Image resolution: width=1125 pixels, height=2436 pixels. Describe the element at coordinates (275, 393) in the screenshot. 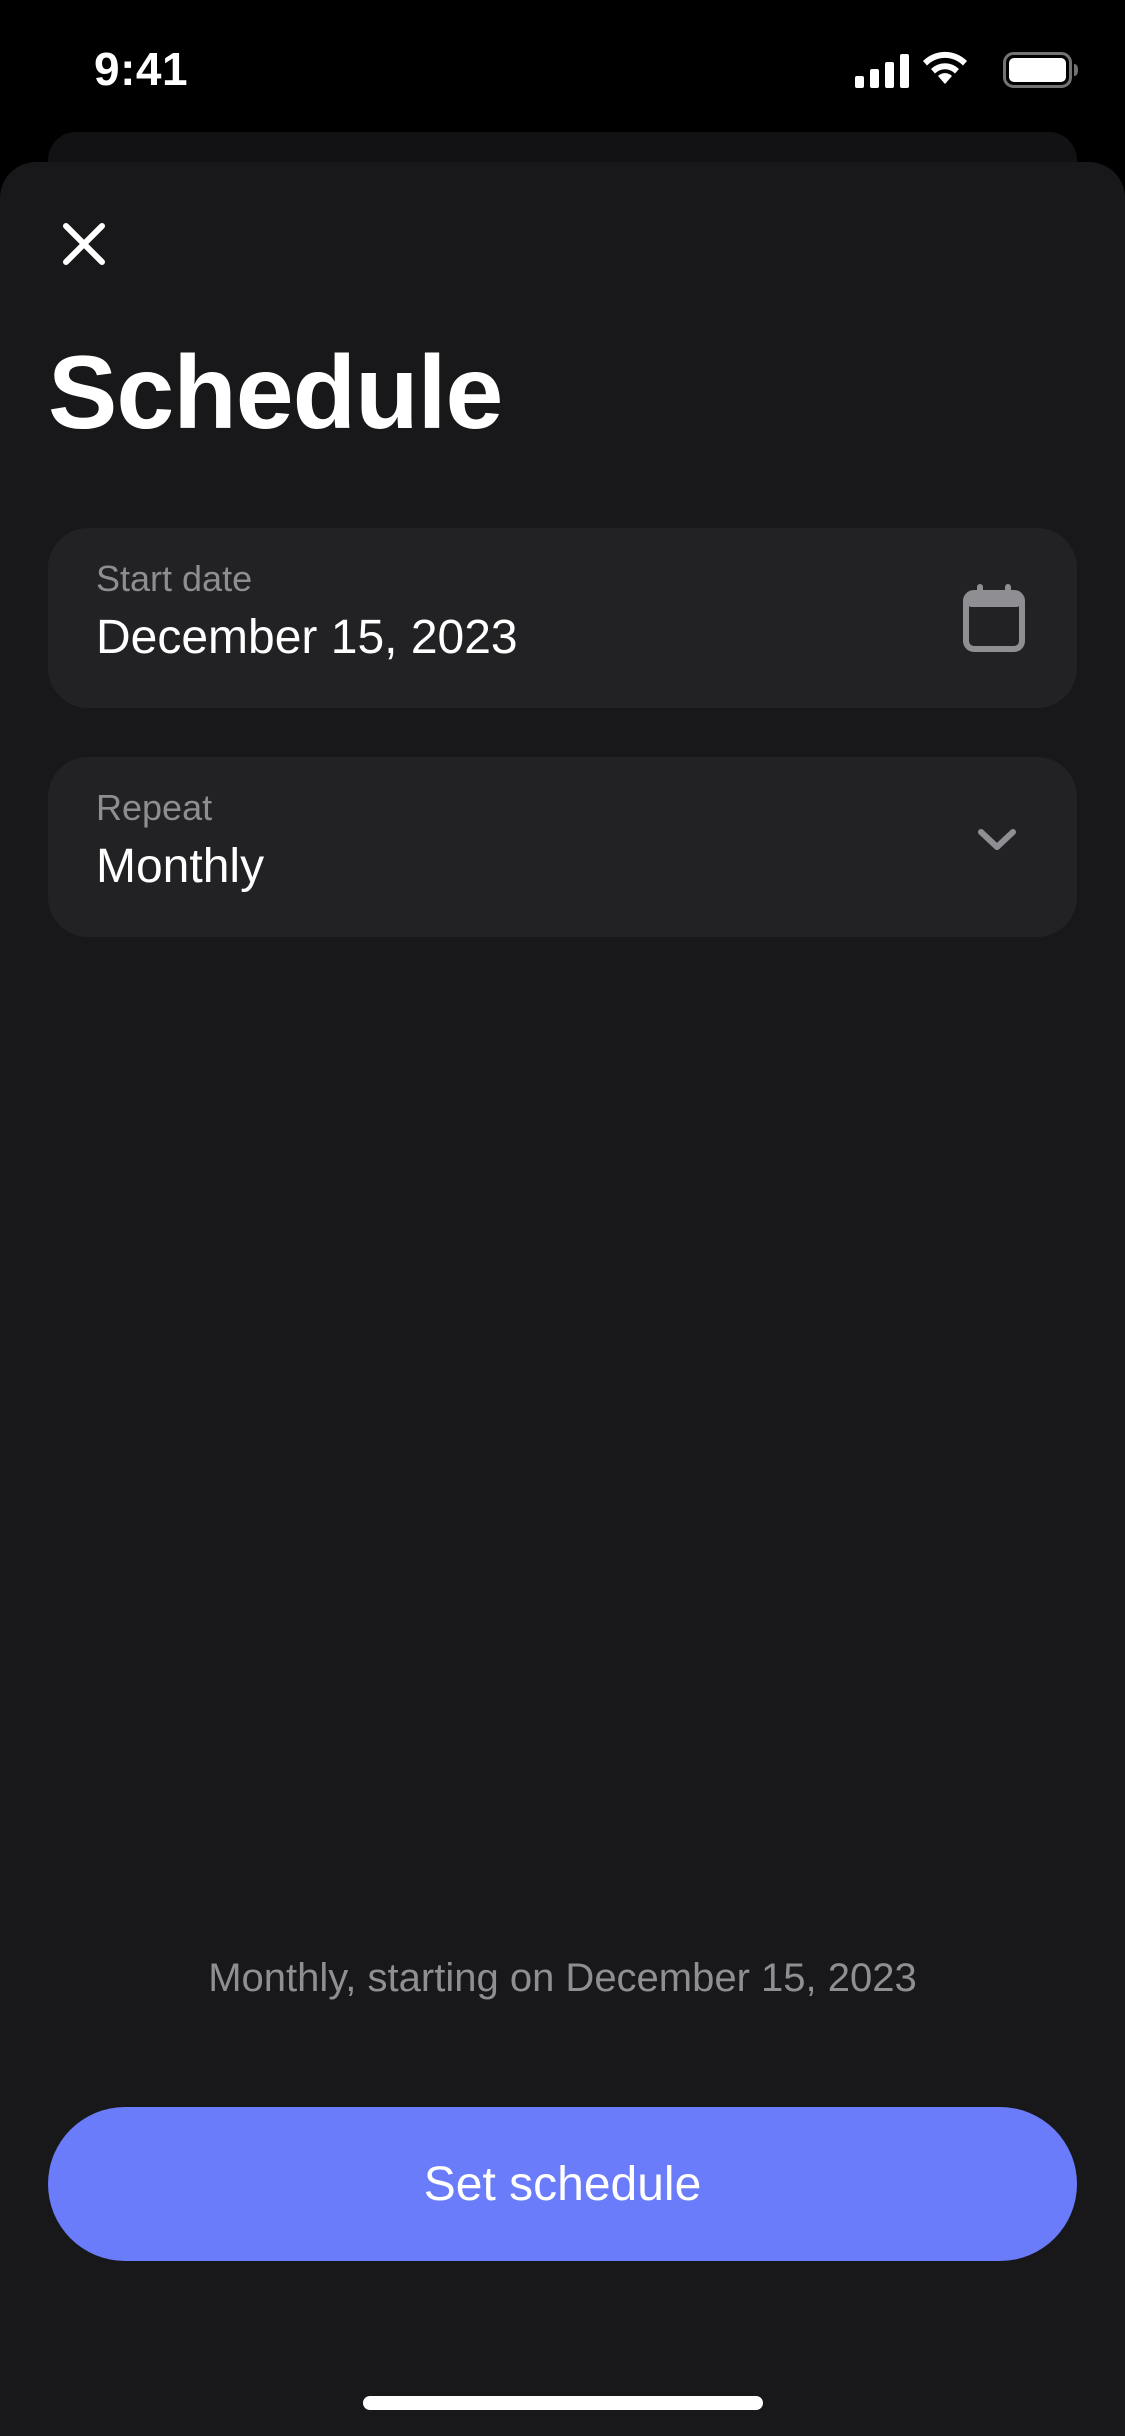

I see `page-title: Schedule` at that location.